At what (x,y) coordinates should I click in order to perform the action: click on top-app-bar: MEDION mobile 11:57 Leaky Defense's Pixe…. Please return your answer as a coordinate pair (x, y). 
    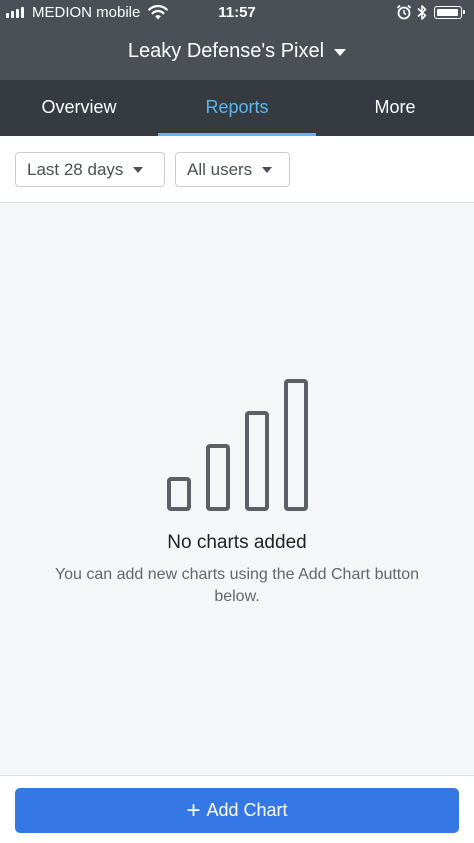
    Looking at the image, I should click on (237, 40).